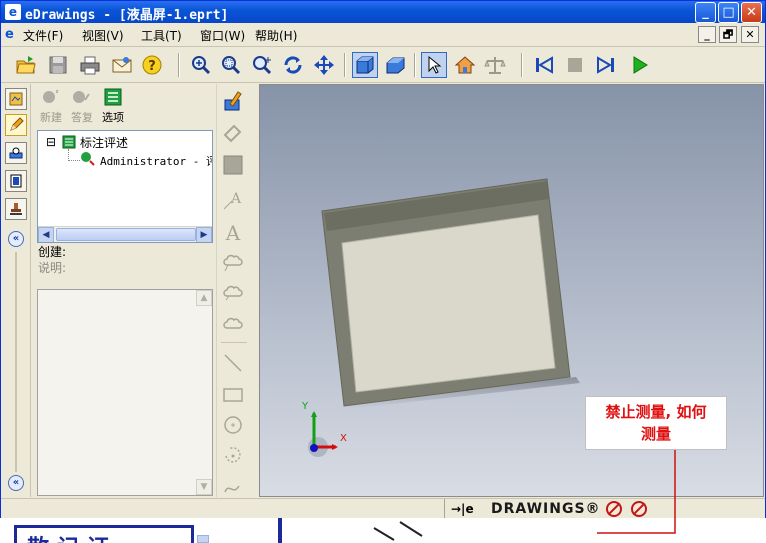  I want to click on tools-divider, so click(234, 342).